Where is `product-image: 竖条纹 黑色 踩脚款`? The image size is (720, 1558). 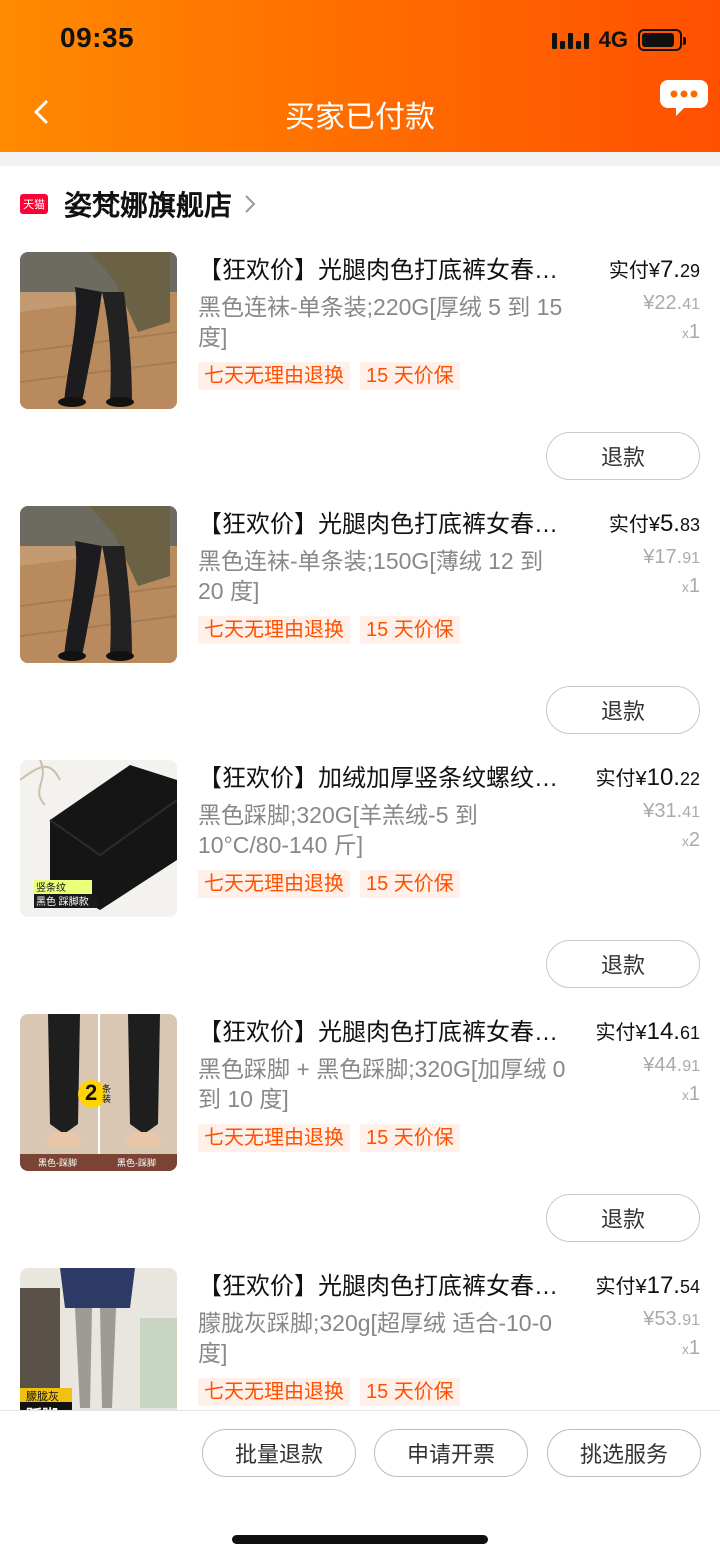
product-image: 竖条纹 黑色 踩脚款 is located at coordinates (98, 838).